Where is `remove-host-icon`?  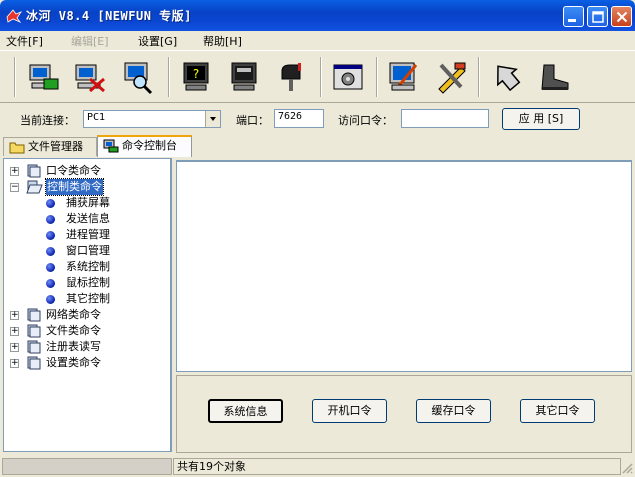
remove-host-icon is located at coordinates (90, 77).